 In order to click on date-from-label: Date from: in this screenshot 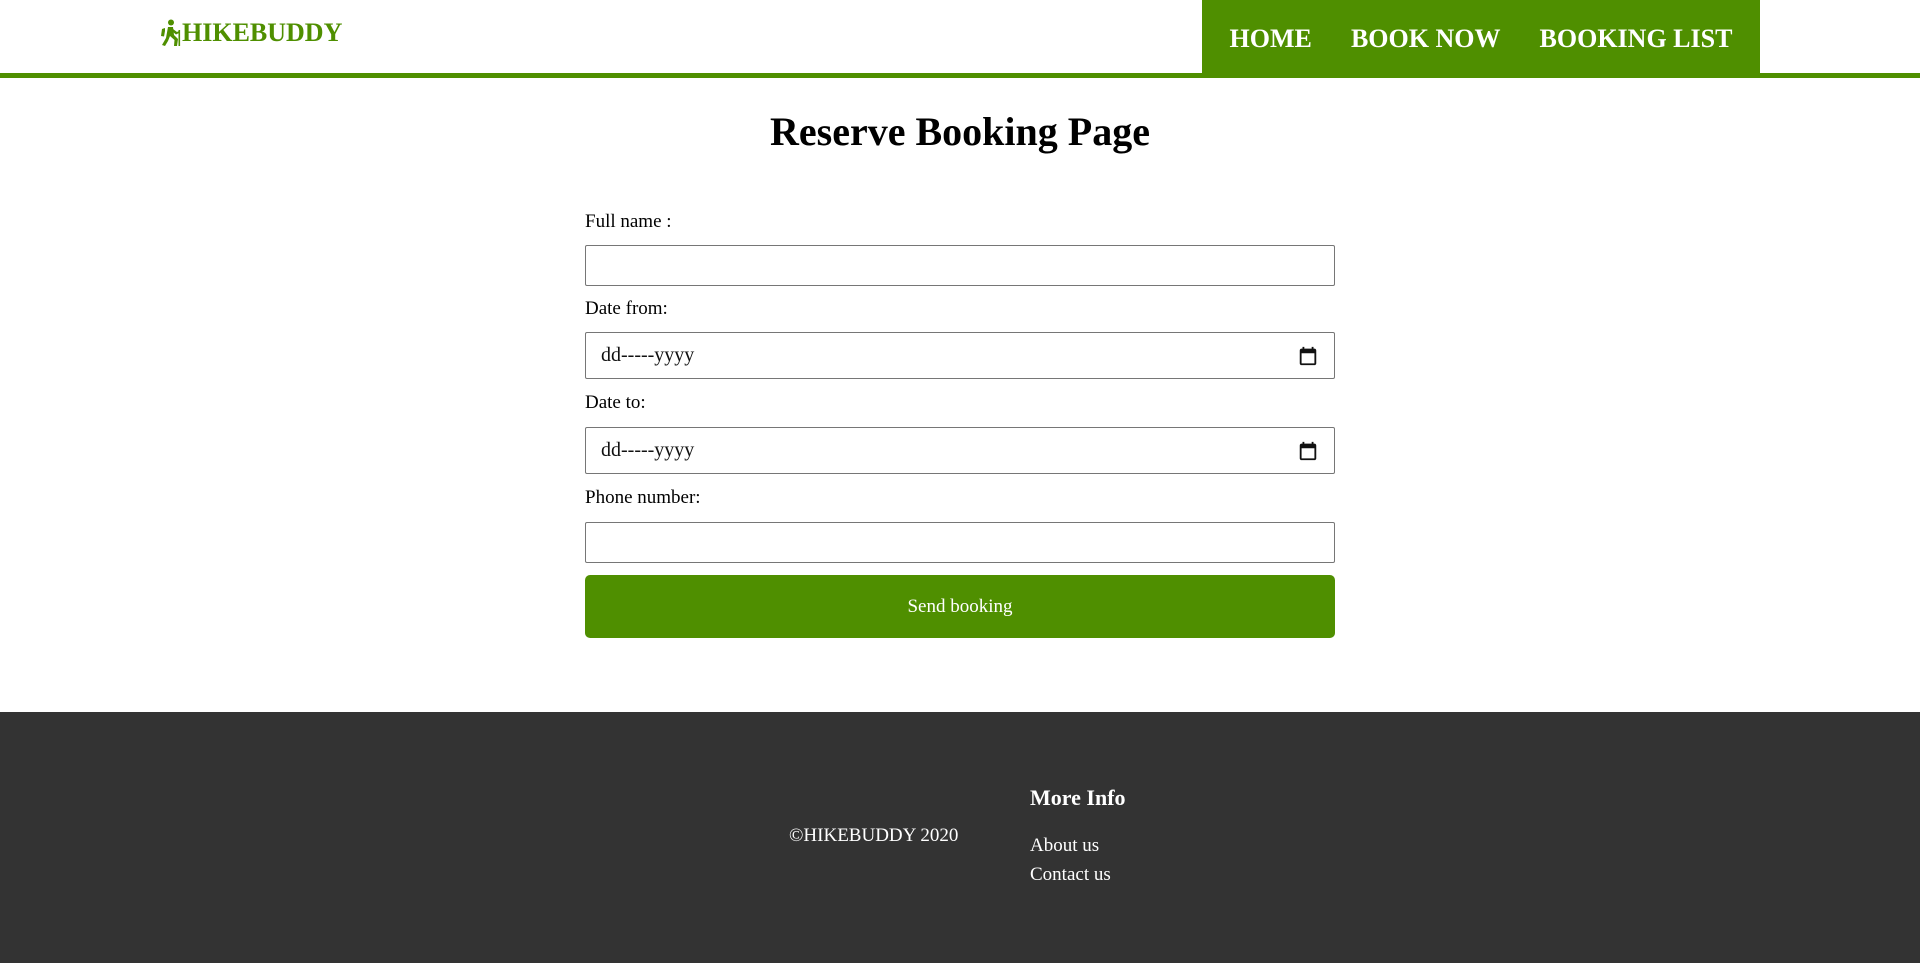, I will do `click(626, 308)`.